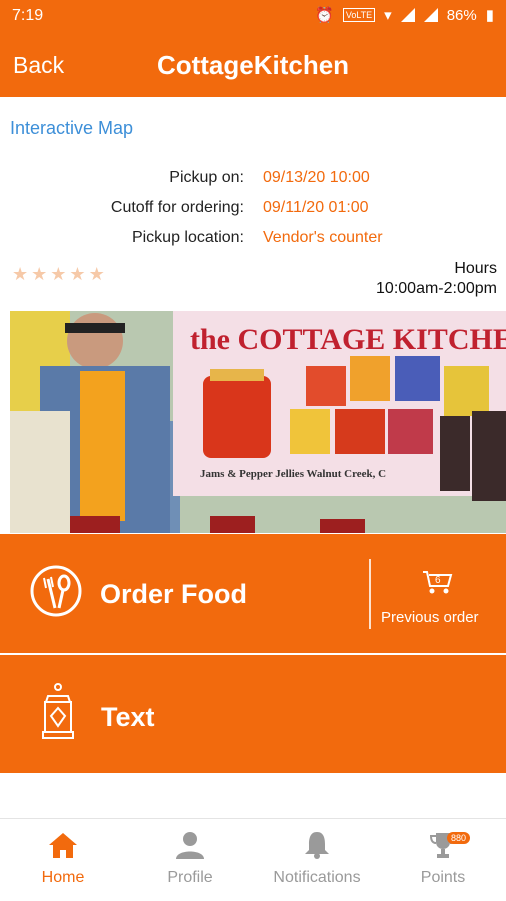 Image resolution: width=506 pixels, height=901 pixels. I want to click on back-button: Back, so click(38, 65).